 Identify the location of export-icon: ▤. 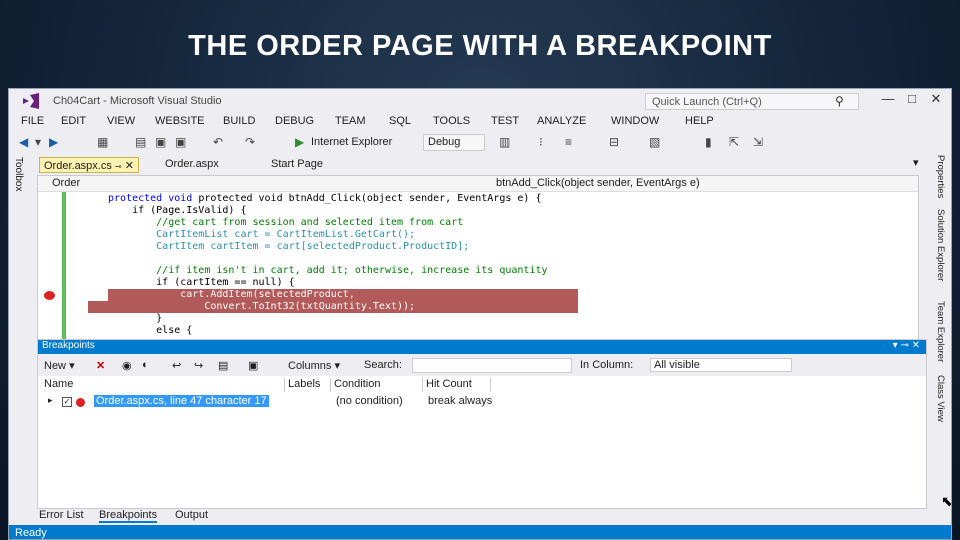
(223, 365).